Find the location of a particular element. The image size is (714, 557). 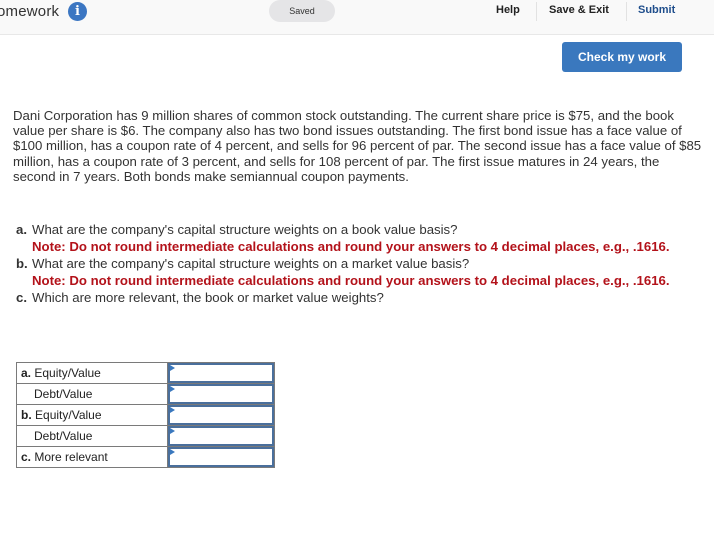

row-prefix: a. is located at coordinates (26, 373).